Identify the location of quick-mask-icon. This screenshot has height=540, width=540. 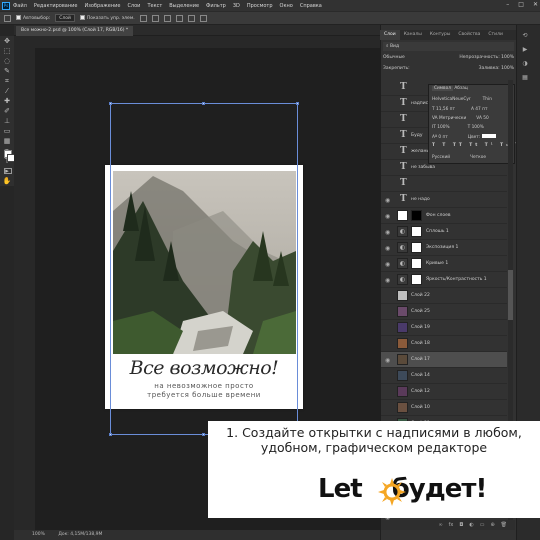
(8, 171).